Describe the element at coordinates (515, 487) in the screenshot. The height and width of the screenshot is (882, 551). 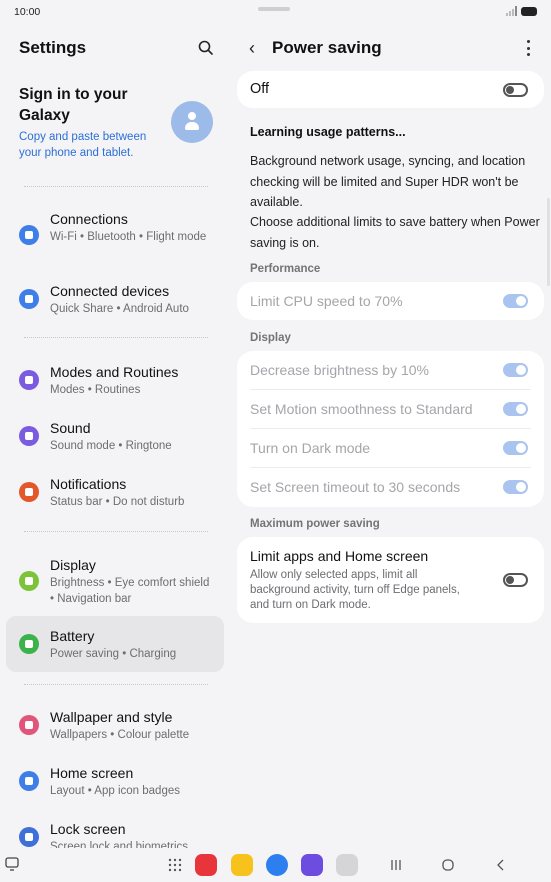
I see `screen-timeout-toggle` at that location.